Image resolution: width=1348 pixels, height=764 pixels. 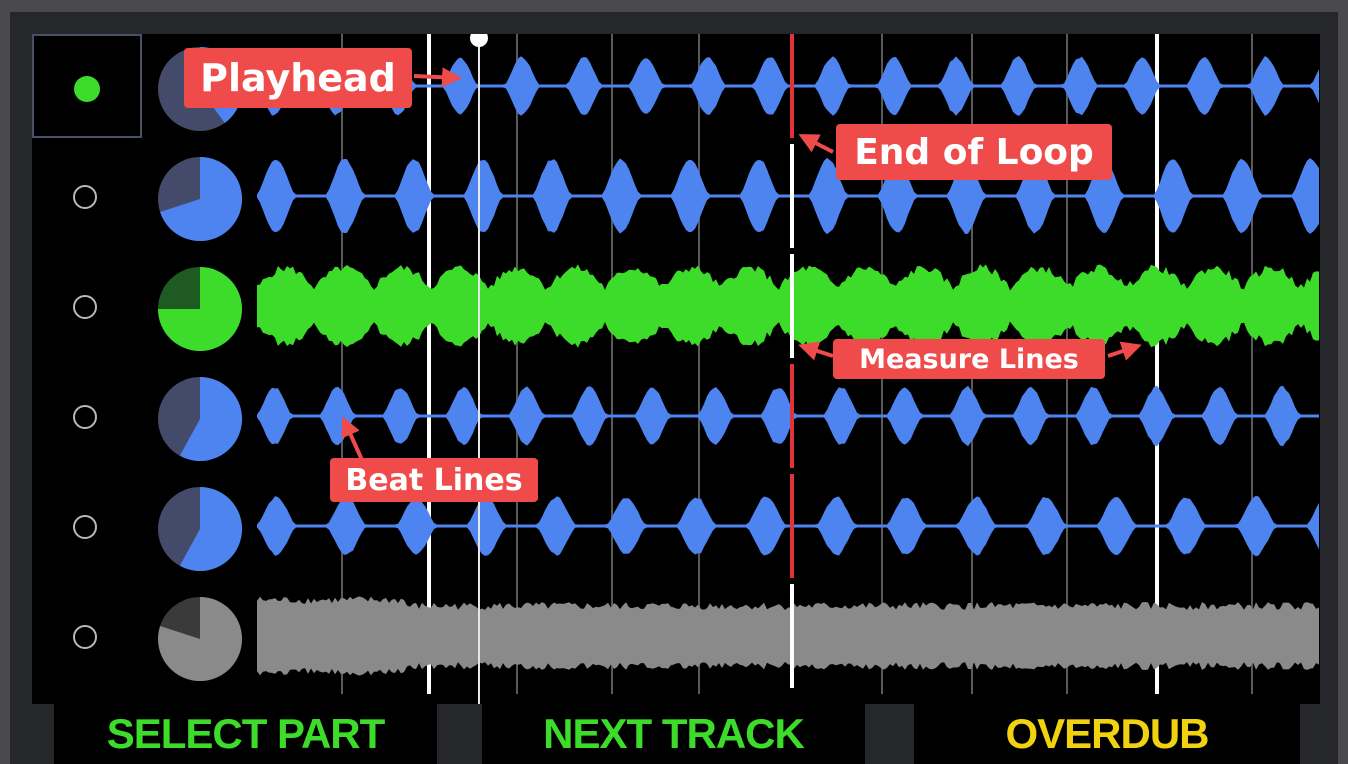 What do you see at coordinates (245, 734) in the screenshot?
I see `select-part-button: SELECT PART` at bounding box center [245, 734].